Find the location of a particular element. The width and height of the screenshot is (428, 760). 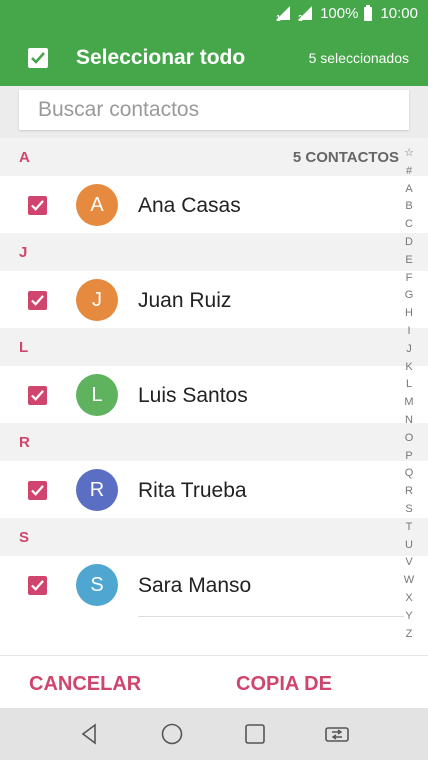

index-letter: J is located at coordinates (409, 350).